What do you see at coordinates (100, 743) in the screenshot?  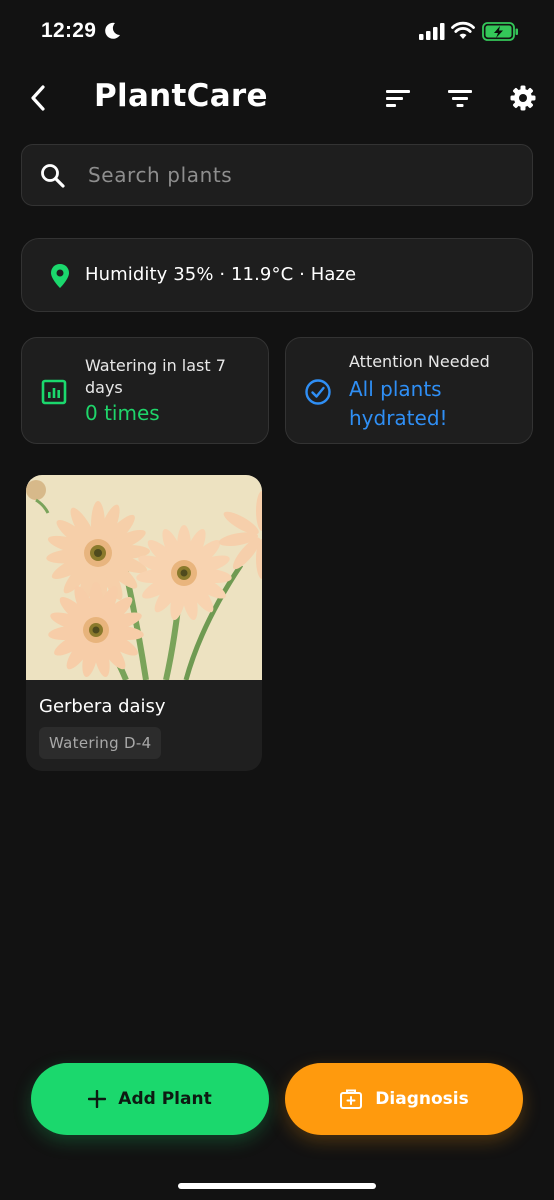 I see `watering-badge: Watering D-4` at bounding box center [100, 743].